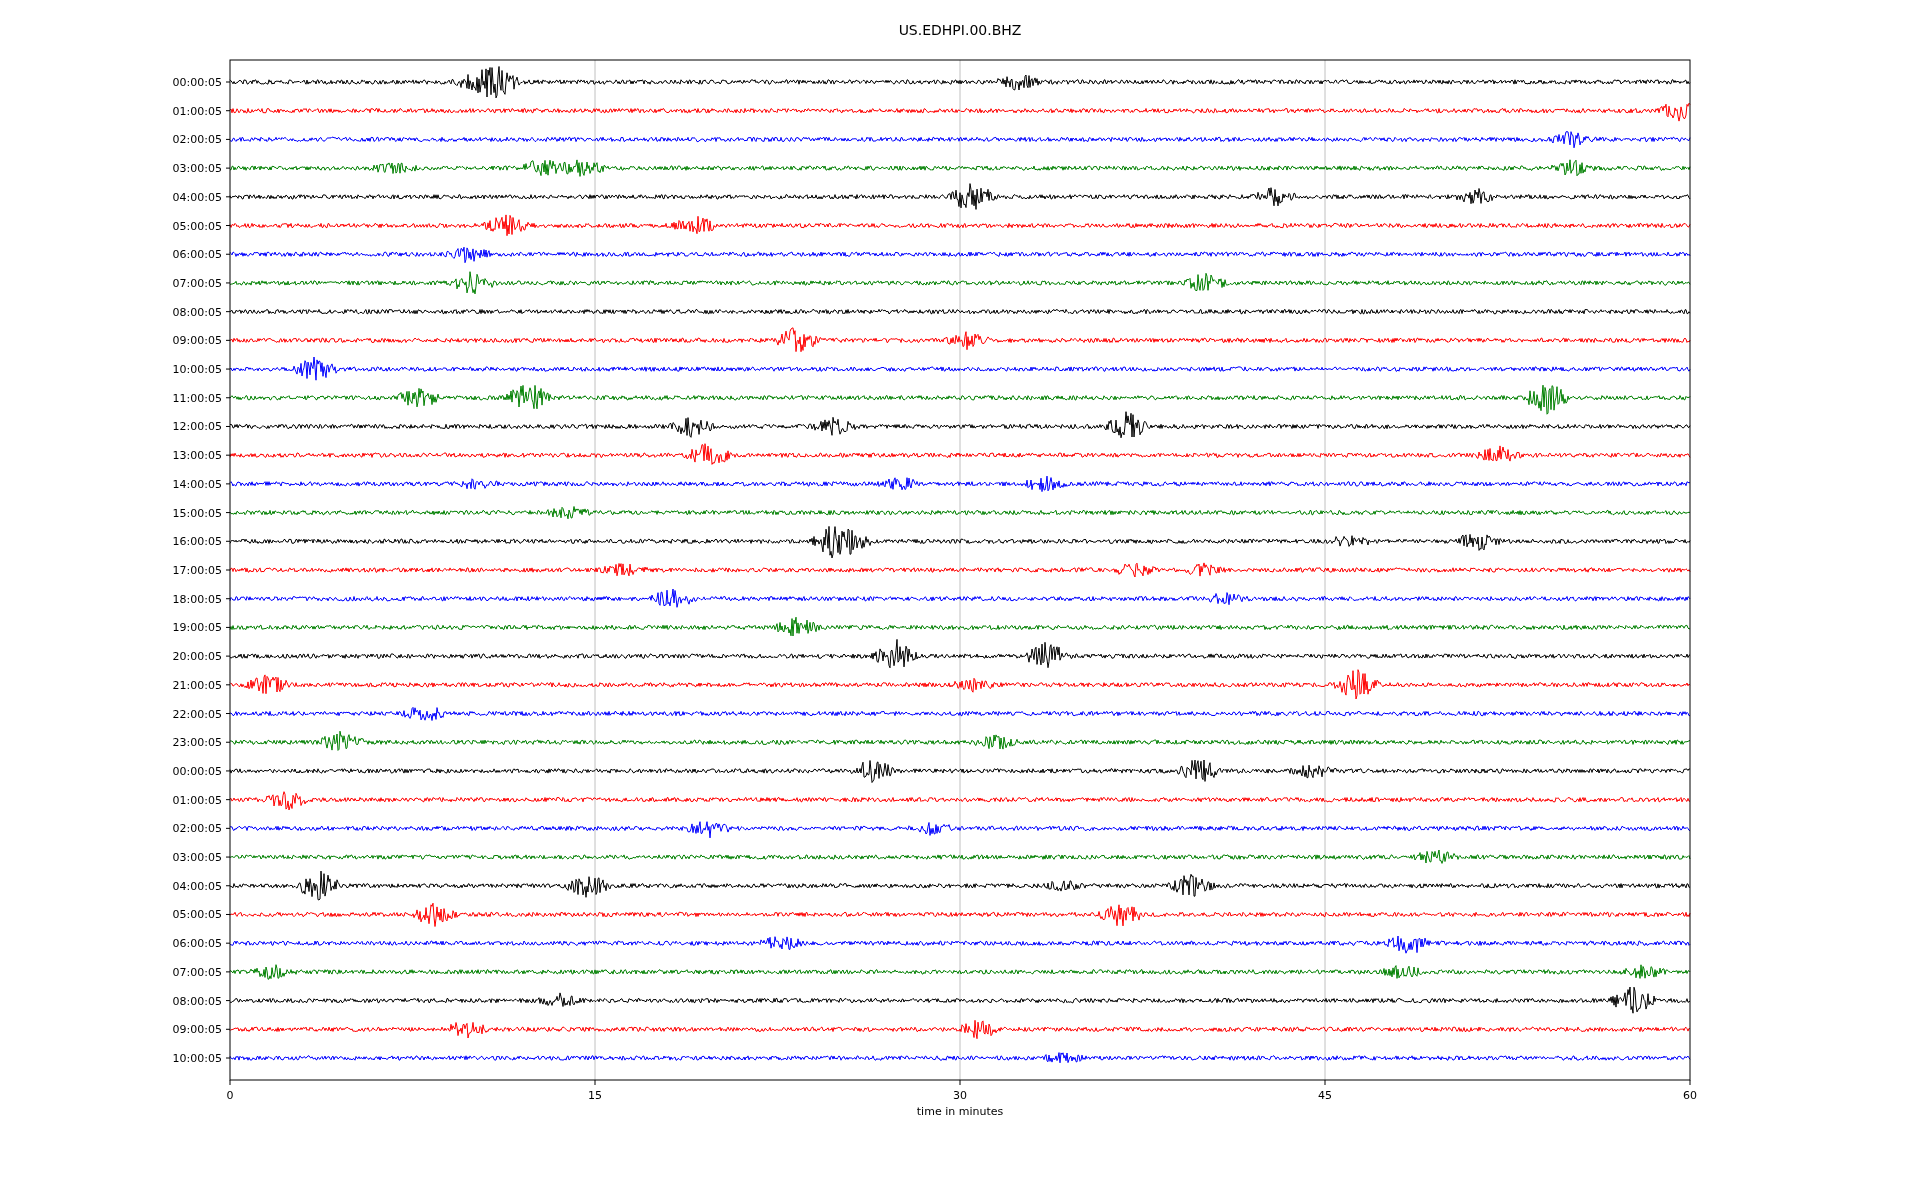  I want to click on time-label: 15:00:05, so click(197, 513).